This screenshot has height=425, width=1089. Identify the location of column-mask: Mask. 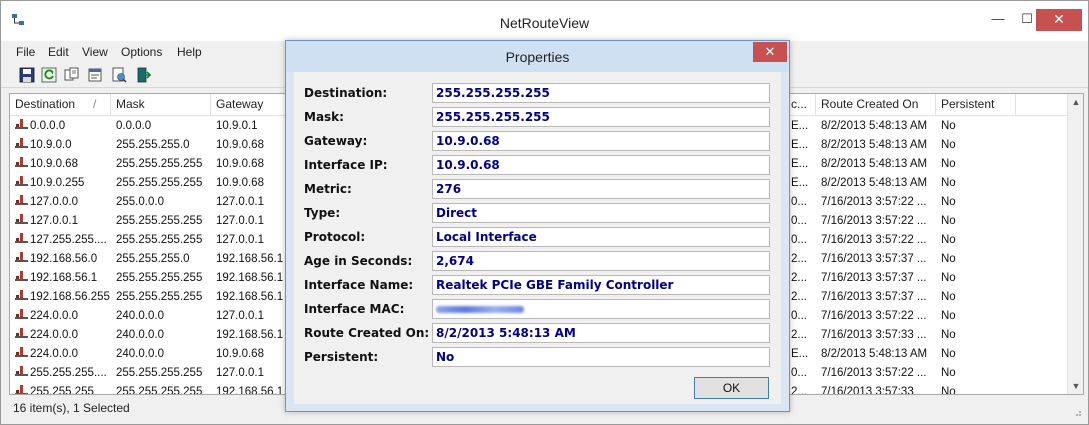
(161, 105).